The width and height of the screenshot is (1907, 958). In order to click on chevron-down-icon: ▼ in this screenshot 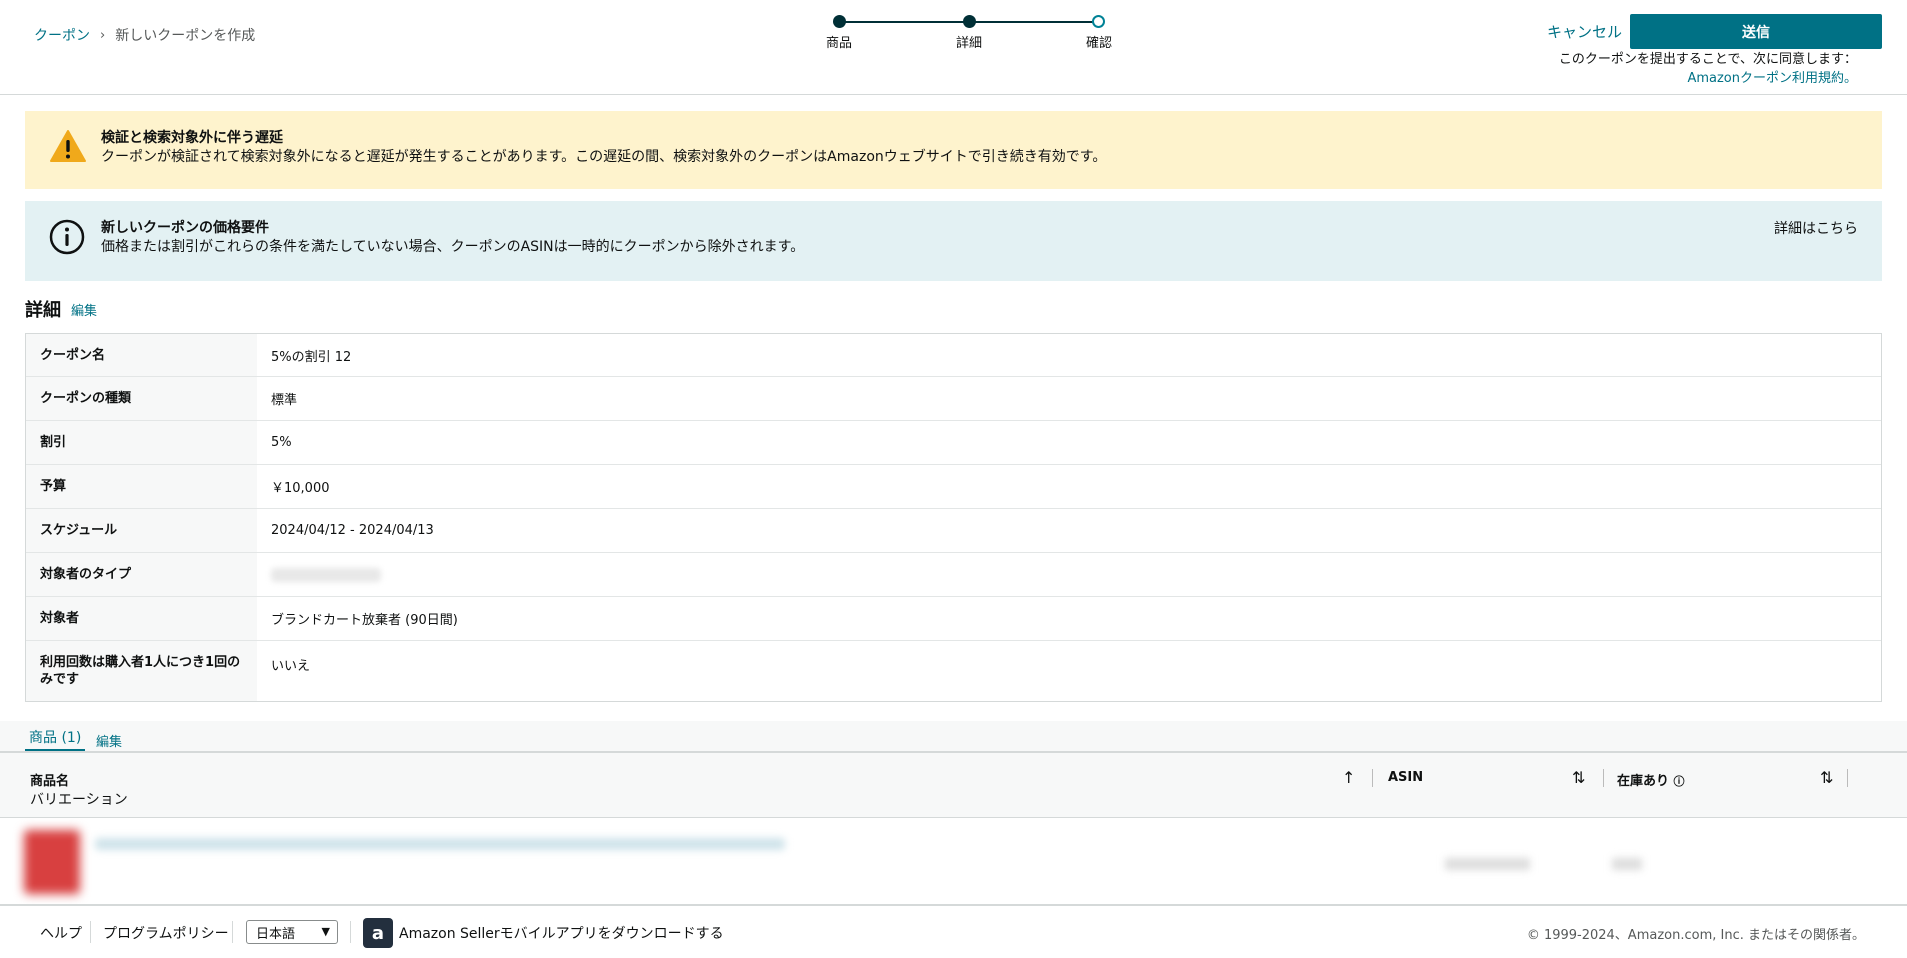, I will do `click(325, 931)`.